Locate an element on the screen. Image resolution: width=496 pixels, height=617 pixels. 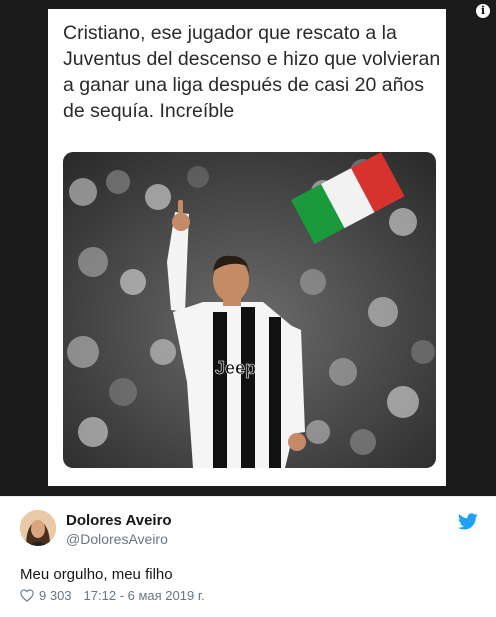
divider is located at coordinates (248, 496).